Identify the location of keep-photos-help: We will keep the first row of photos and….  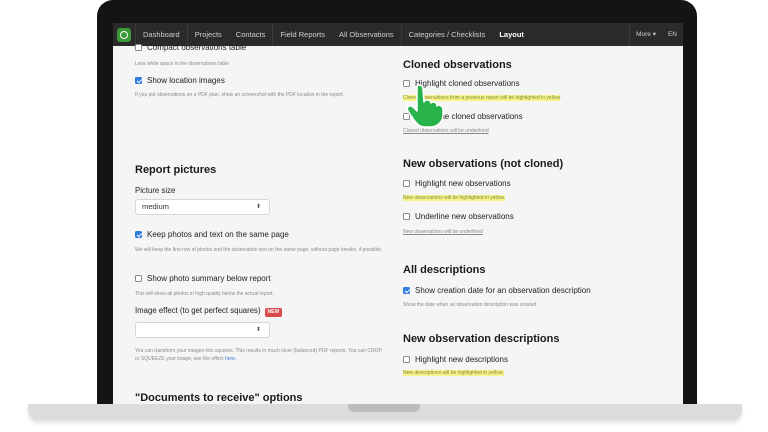
(259, 250).